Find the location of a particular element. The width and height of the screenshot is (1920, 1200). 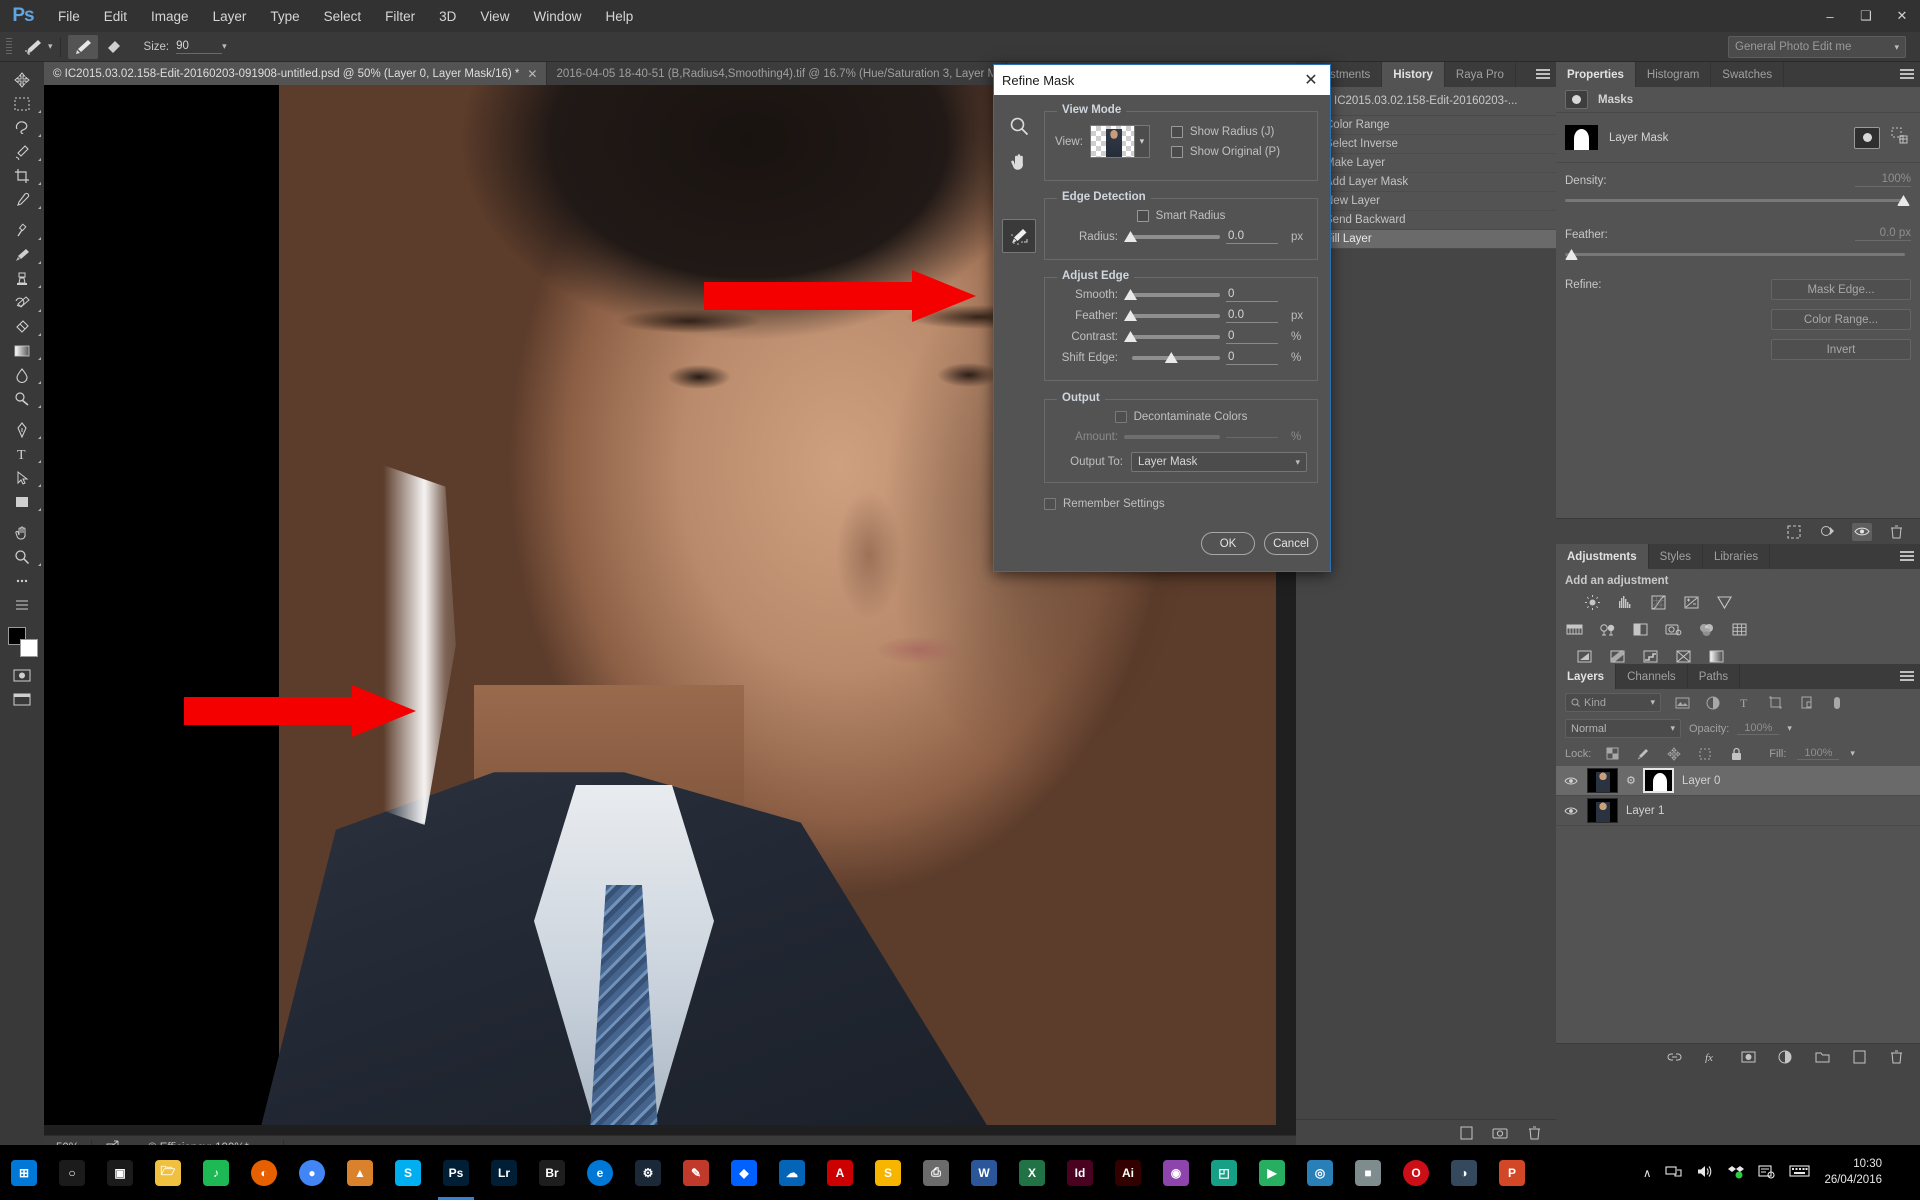

history-state-row: Add Layer Mask is located at coordinates (1426, 182).